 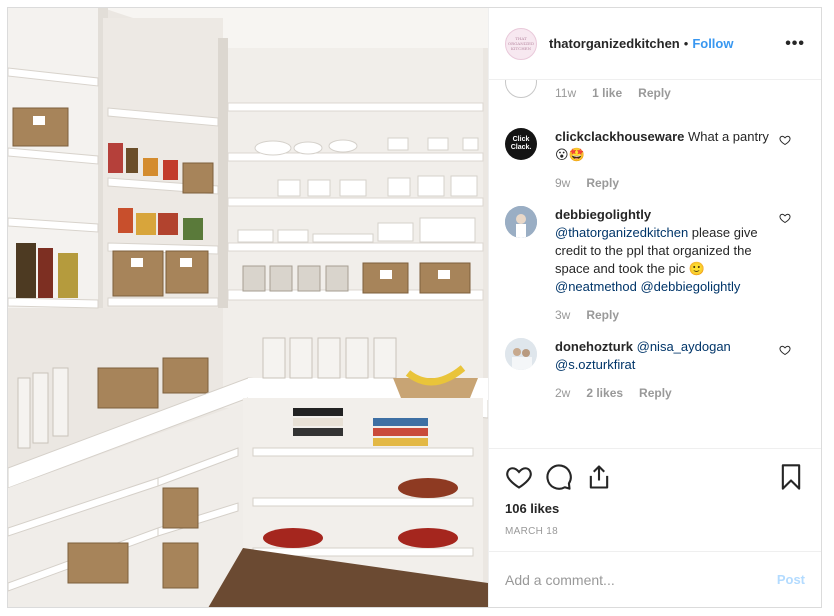 I want to click on comment-time: 3w, so click(x=562, y=315).